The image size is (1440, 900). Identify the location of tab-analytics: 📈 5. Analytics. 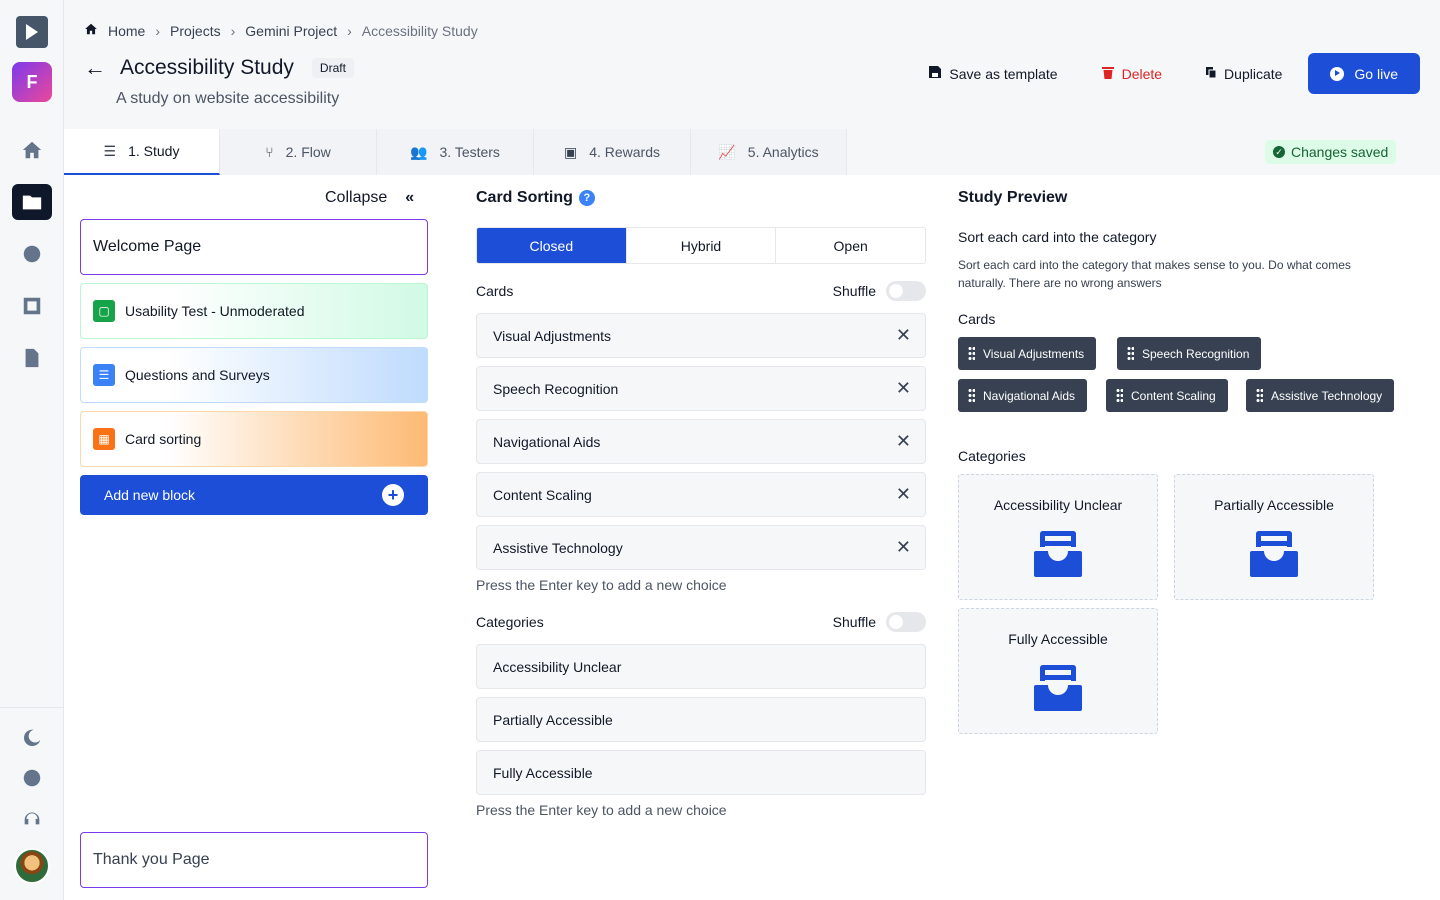
(769, 152).